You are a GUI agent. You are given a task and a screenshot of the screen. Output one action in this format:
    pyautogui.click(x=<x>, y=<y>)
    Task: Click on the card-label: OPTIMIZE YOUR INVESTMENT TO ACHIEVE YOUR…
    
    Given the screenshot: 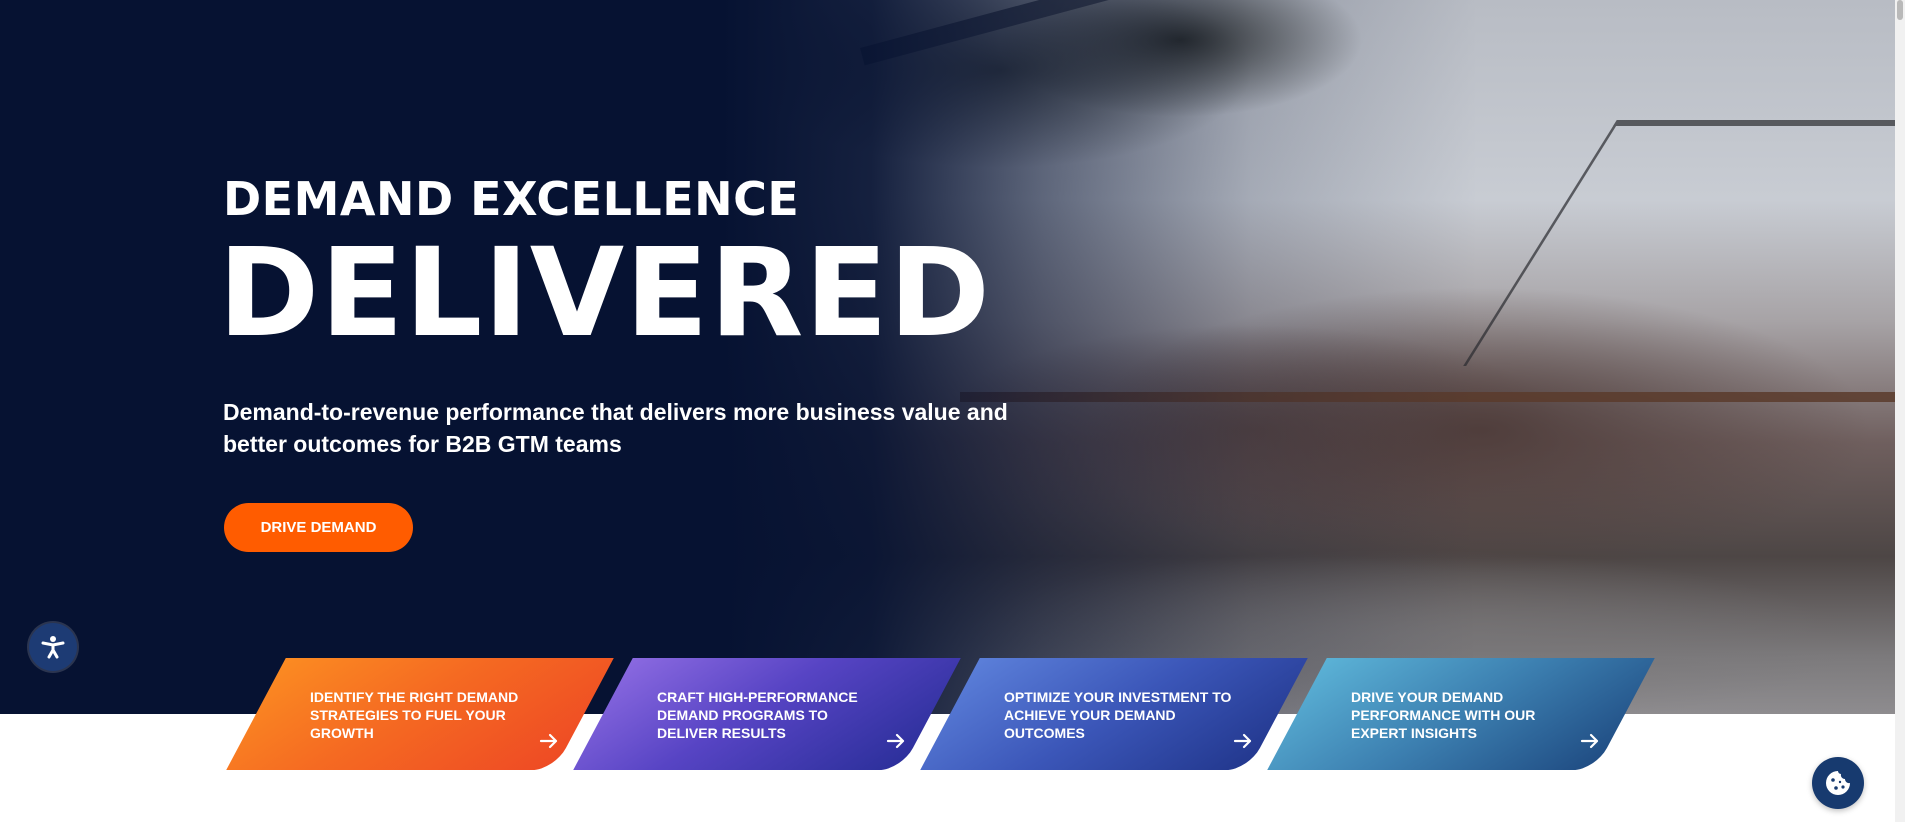 What is the action you would take?
    pyautogui.click(x=1118, y=715)
    